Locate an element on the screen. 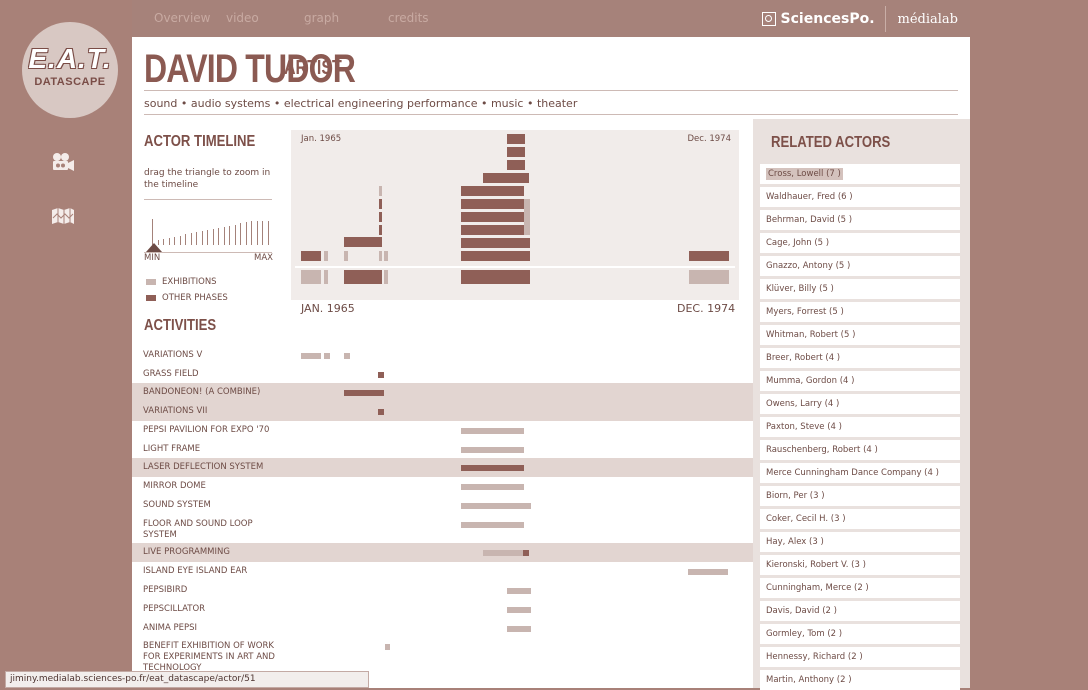 Image resolution: width=1088 pixels, height=690 pixels. related-actor-item: Behrman, David (5 ) is located at coordinates (860, 220).